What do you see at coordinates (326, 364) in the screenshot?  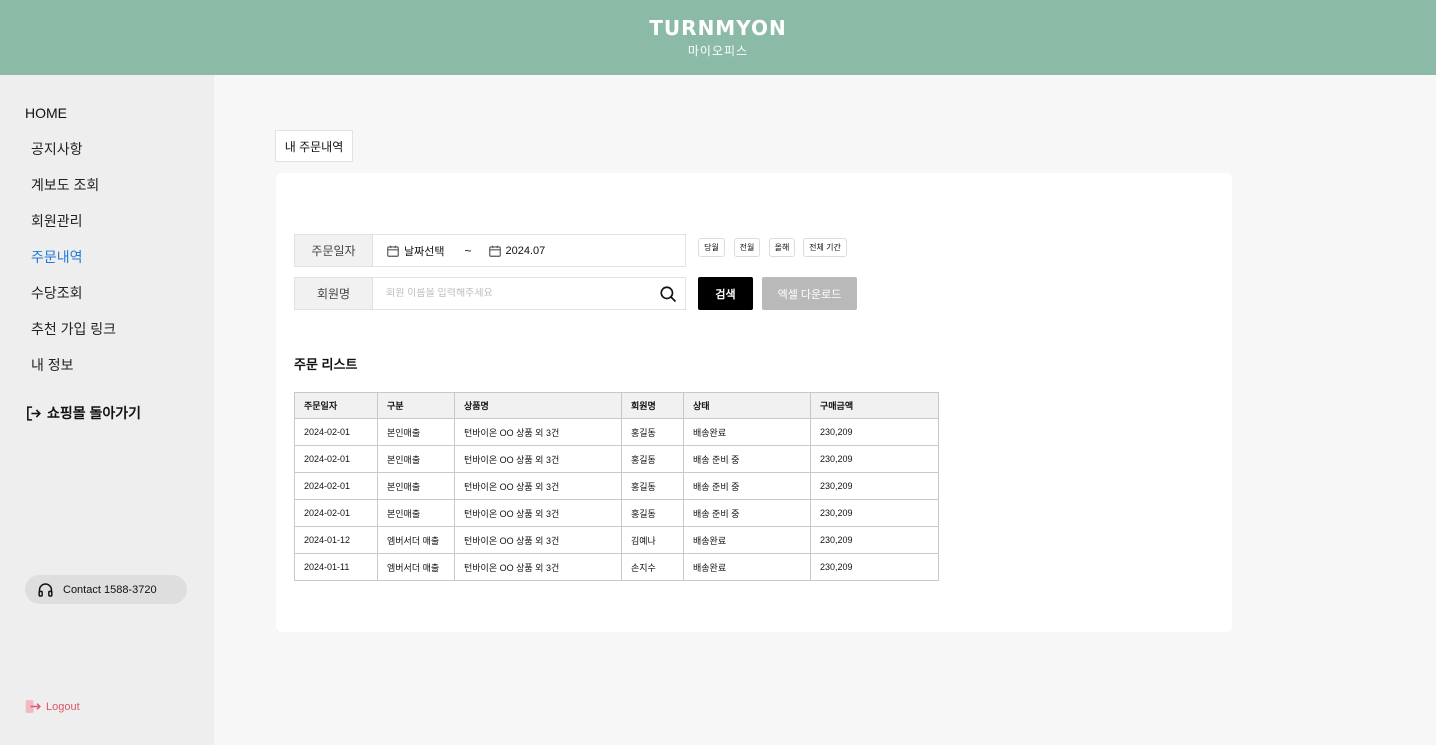 I see `order-list-title: 주문 리스트` at bounding box center [326, 364].